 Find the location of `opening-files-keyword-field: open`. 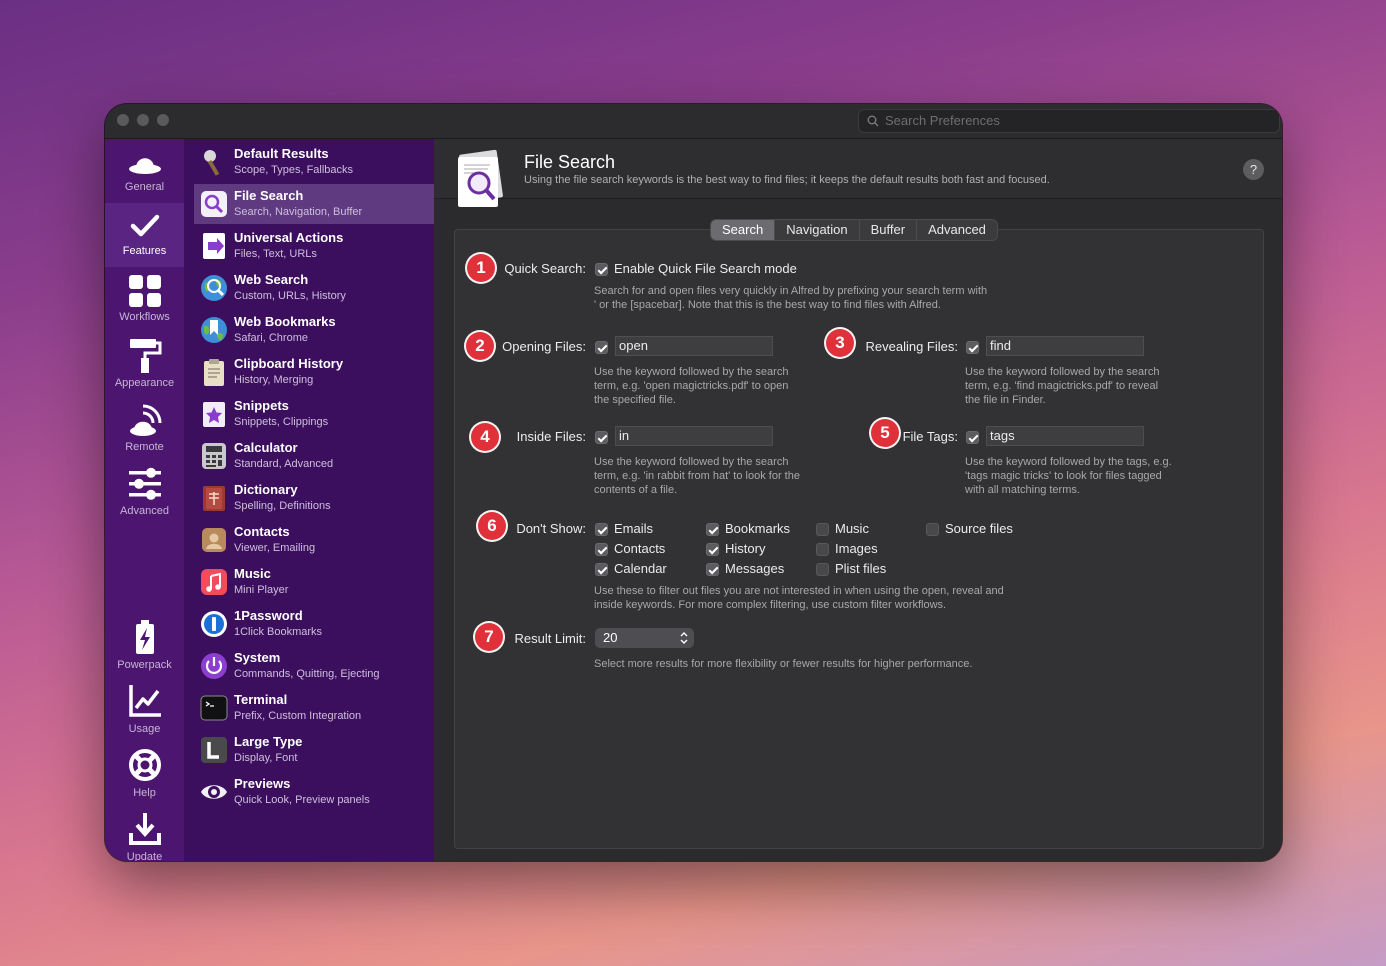

opening-files-keyword-field: open is located at coordinates (694, 346).